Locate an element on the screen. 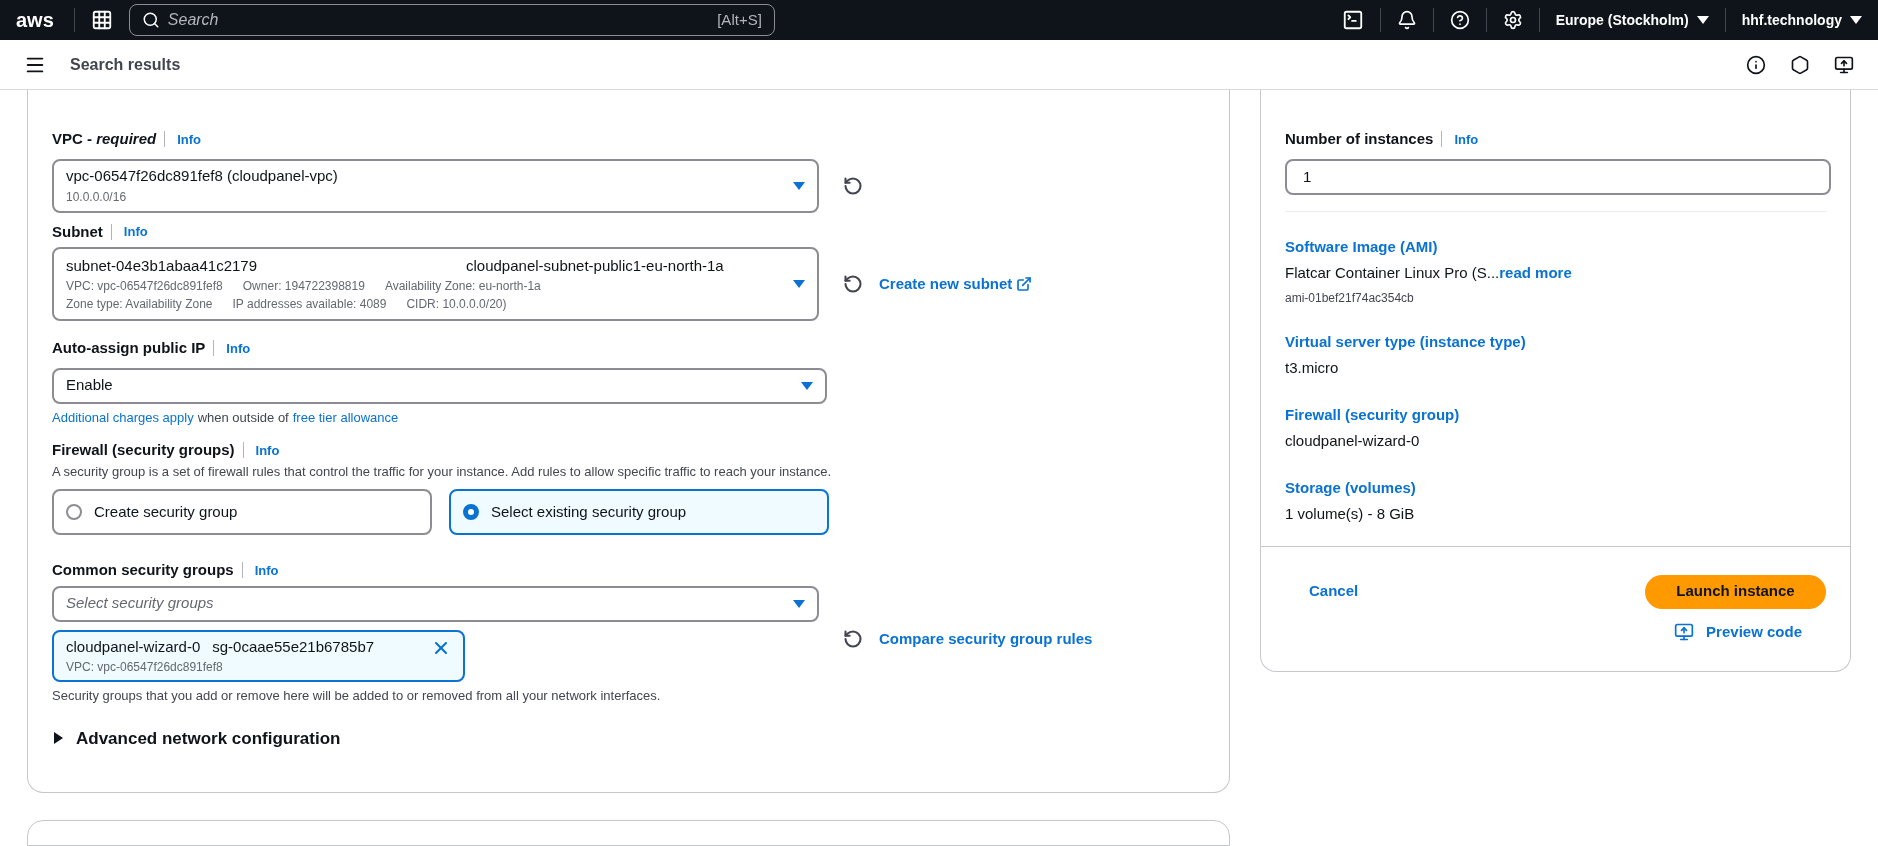 The height and width of the screenshot is (846, 1878). subnet-detail: Zone type: Availability Zone is located at coordinates (139, 305).